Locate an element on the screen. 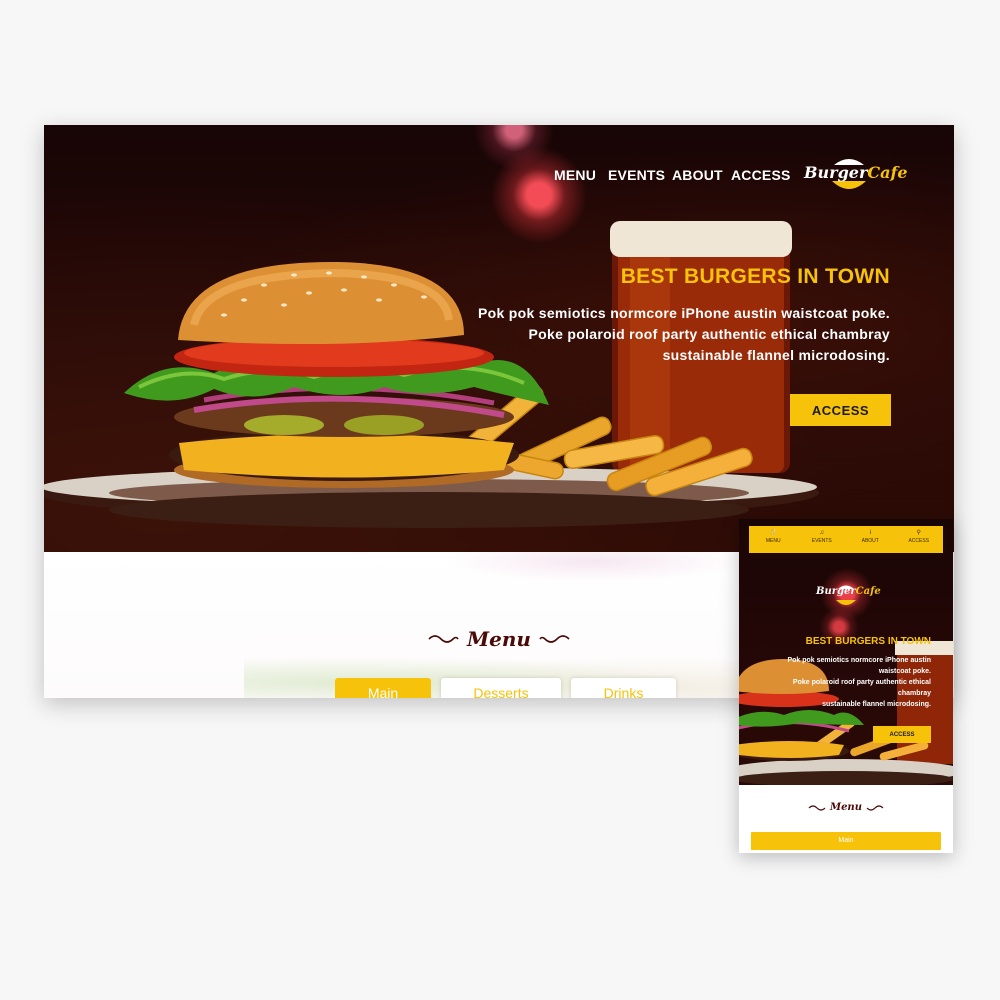  mobile-burger-photo is located at coordinates (846, 713).